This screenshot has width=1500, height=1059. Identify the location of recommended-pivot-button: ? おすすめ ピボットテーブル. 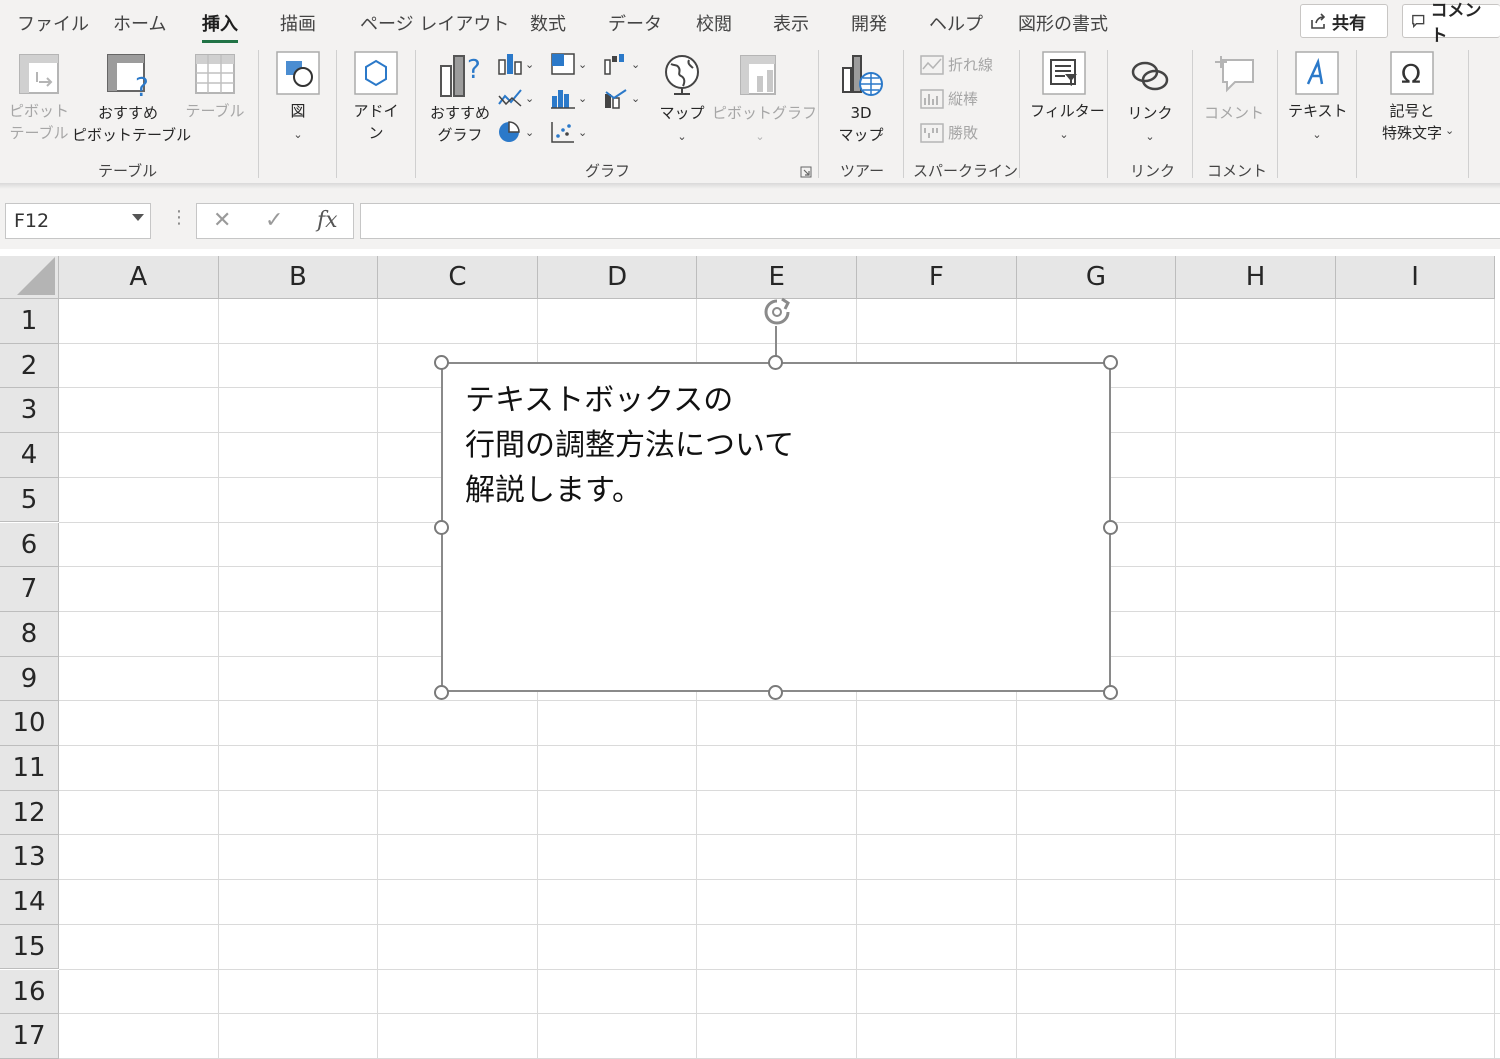
(131, 99).